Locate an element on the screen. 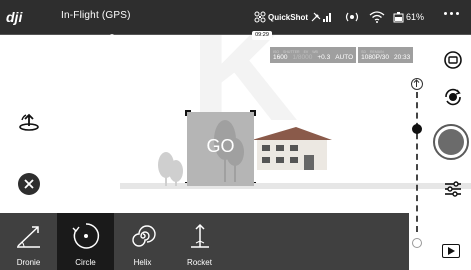  playback-button is located at coordinates (451, 251).